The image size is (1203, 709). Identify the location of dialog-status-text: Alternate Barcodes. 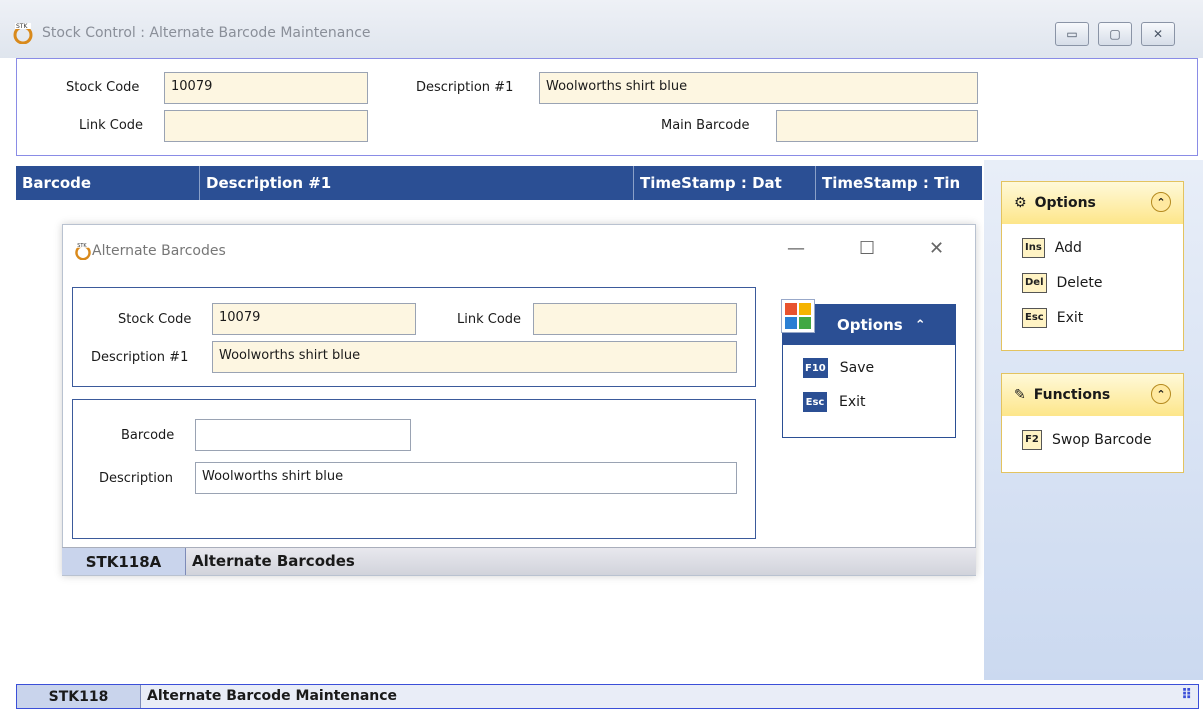
(273, 561).